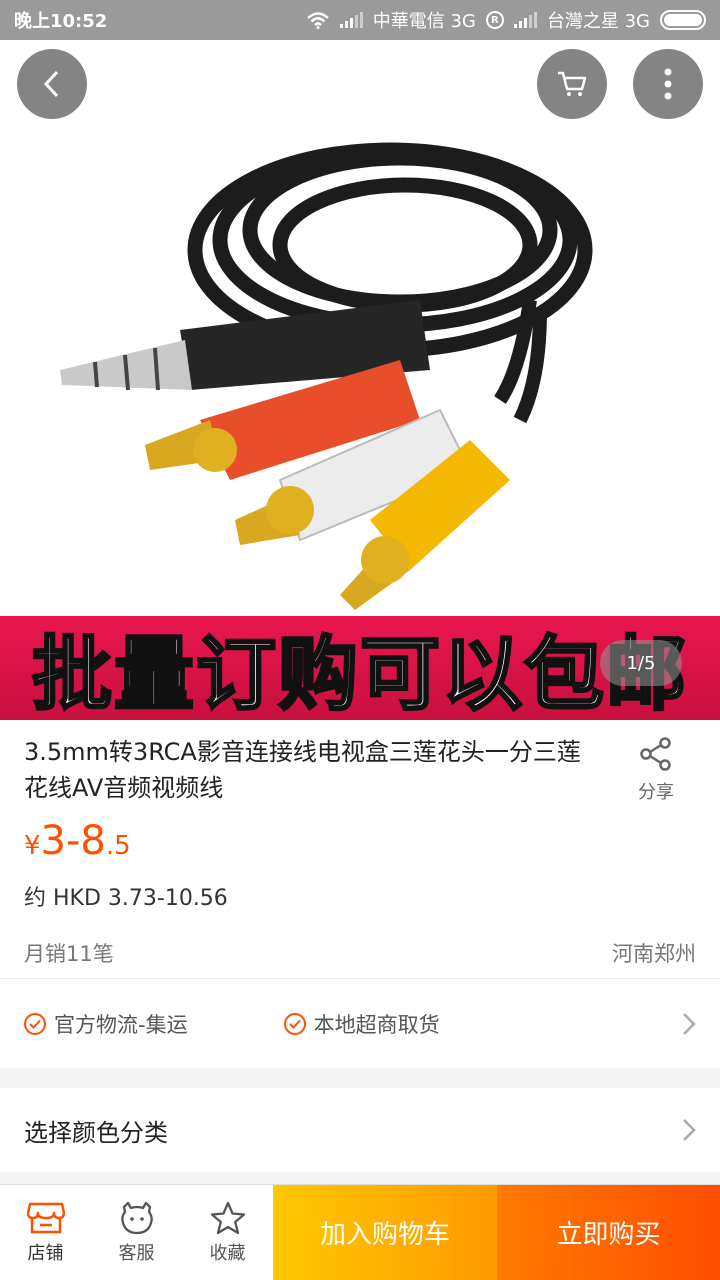 The width and height of the screenshot is (720, 1280). I want to click on shop-icon, so click(45, 1217).